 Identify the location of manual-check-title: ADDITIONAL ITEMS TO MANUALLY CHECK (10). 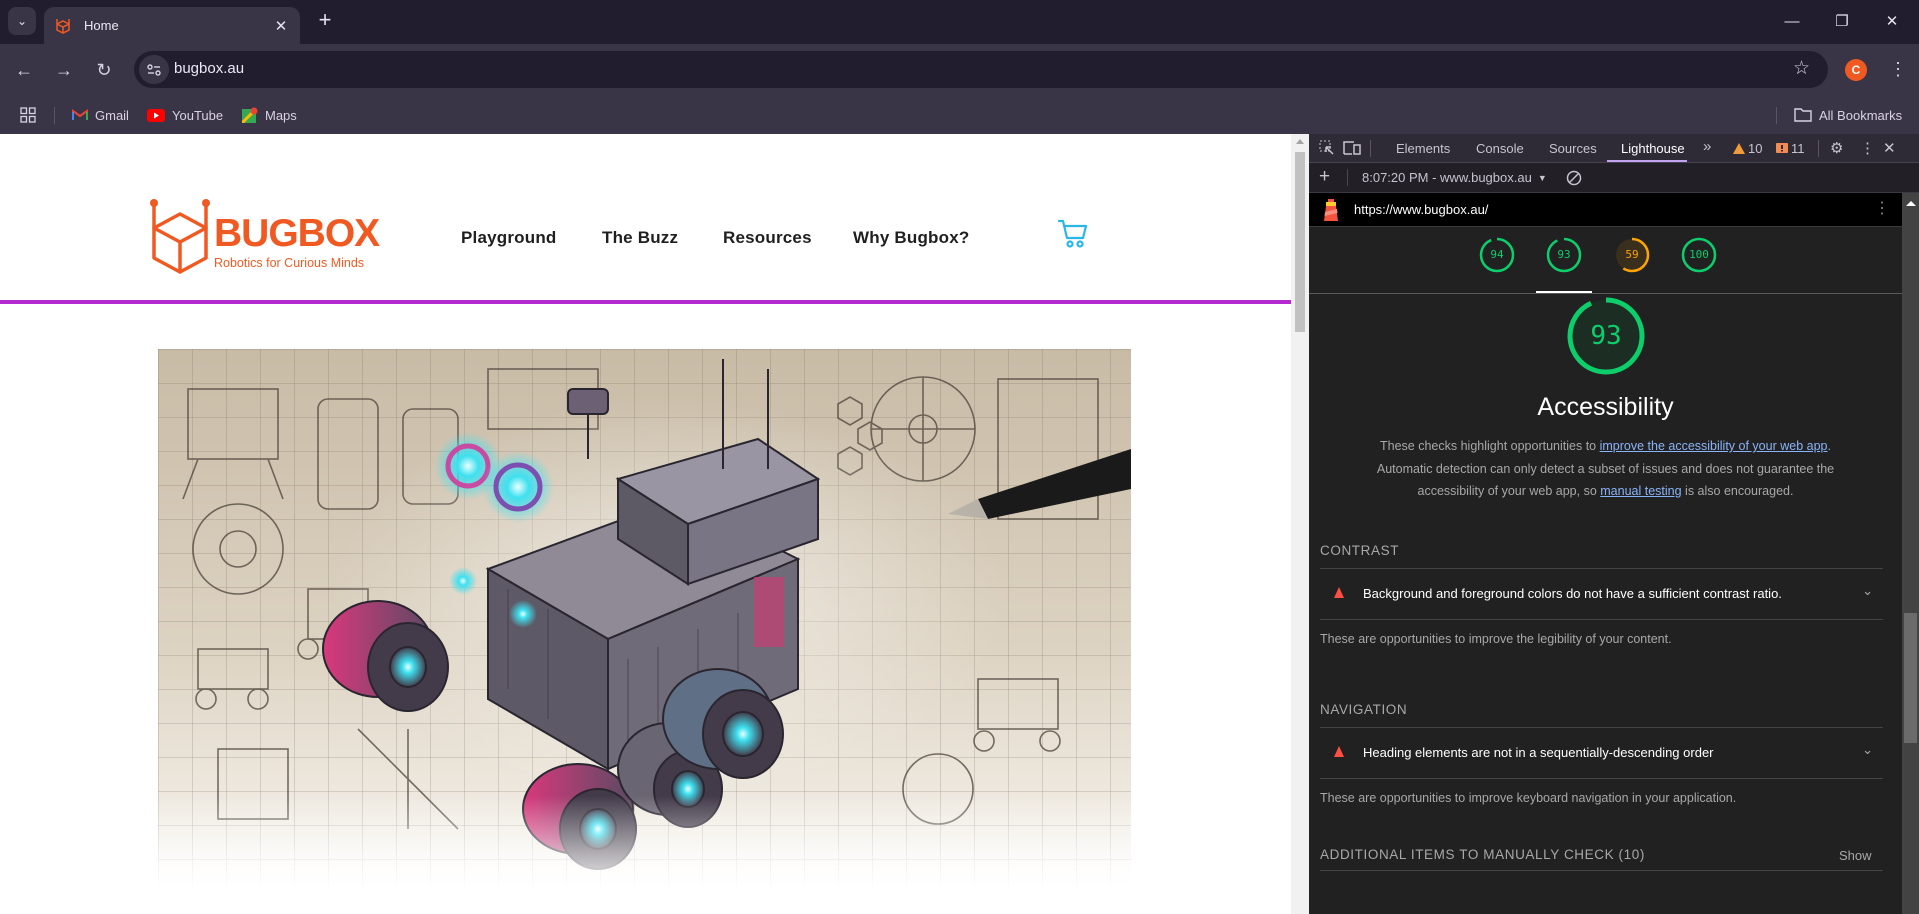
(1482, 854).